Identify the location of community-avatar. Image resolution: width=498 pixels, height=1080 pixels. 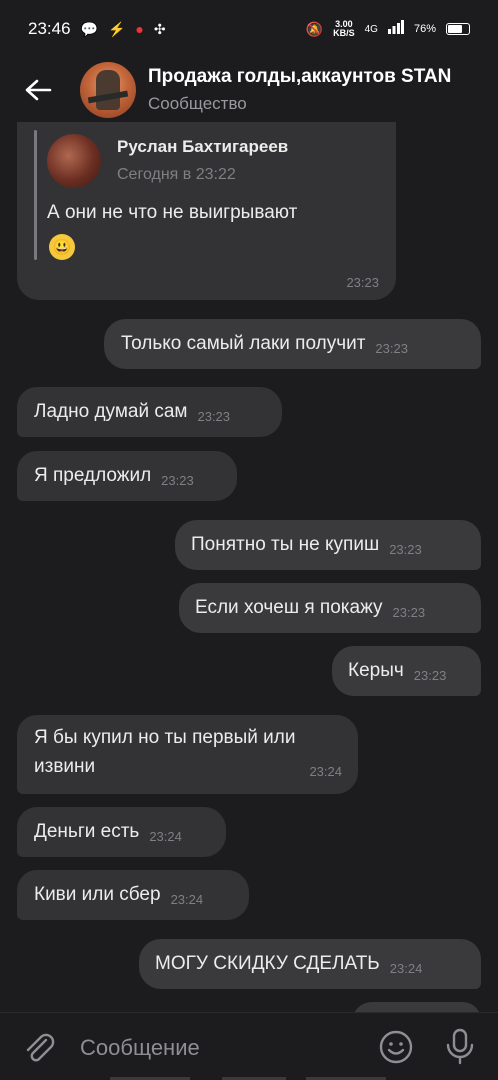
(108, 90).